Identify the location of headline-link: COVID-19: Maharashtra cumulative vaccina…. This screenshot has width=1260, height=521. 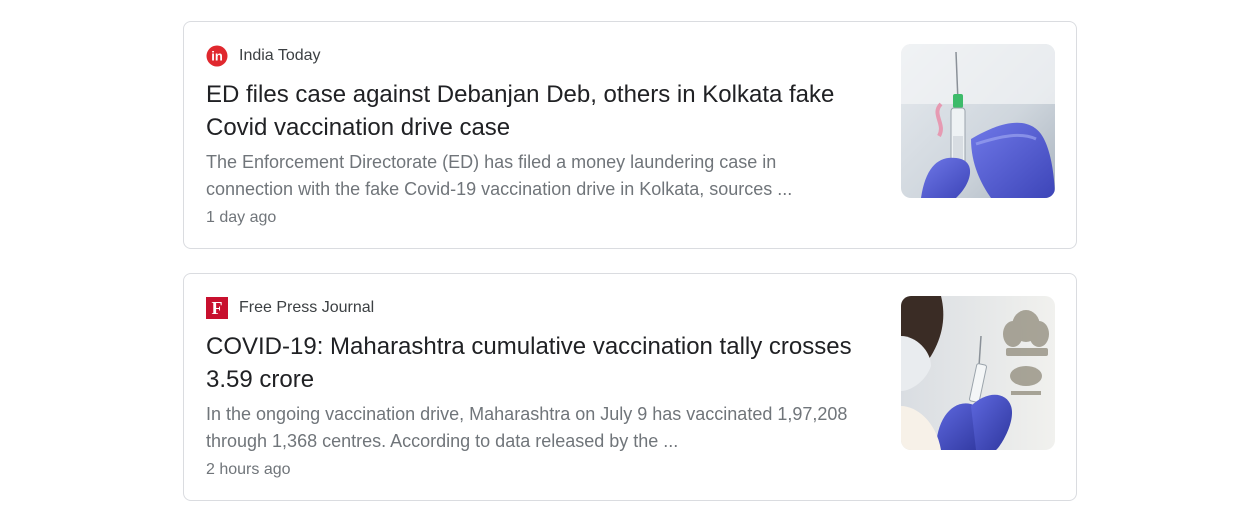
(546, 363).